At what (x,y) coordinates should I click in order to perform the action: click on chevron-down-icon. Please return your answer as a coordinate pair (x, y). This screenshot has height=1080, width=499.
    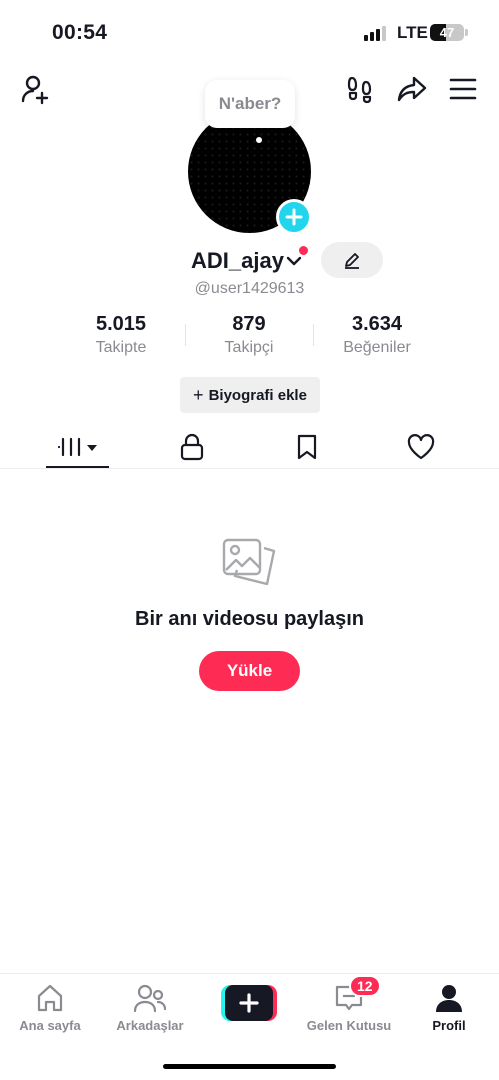
    Looking at the image, I should click on (294, 261).